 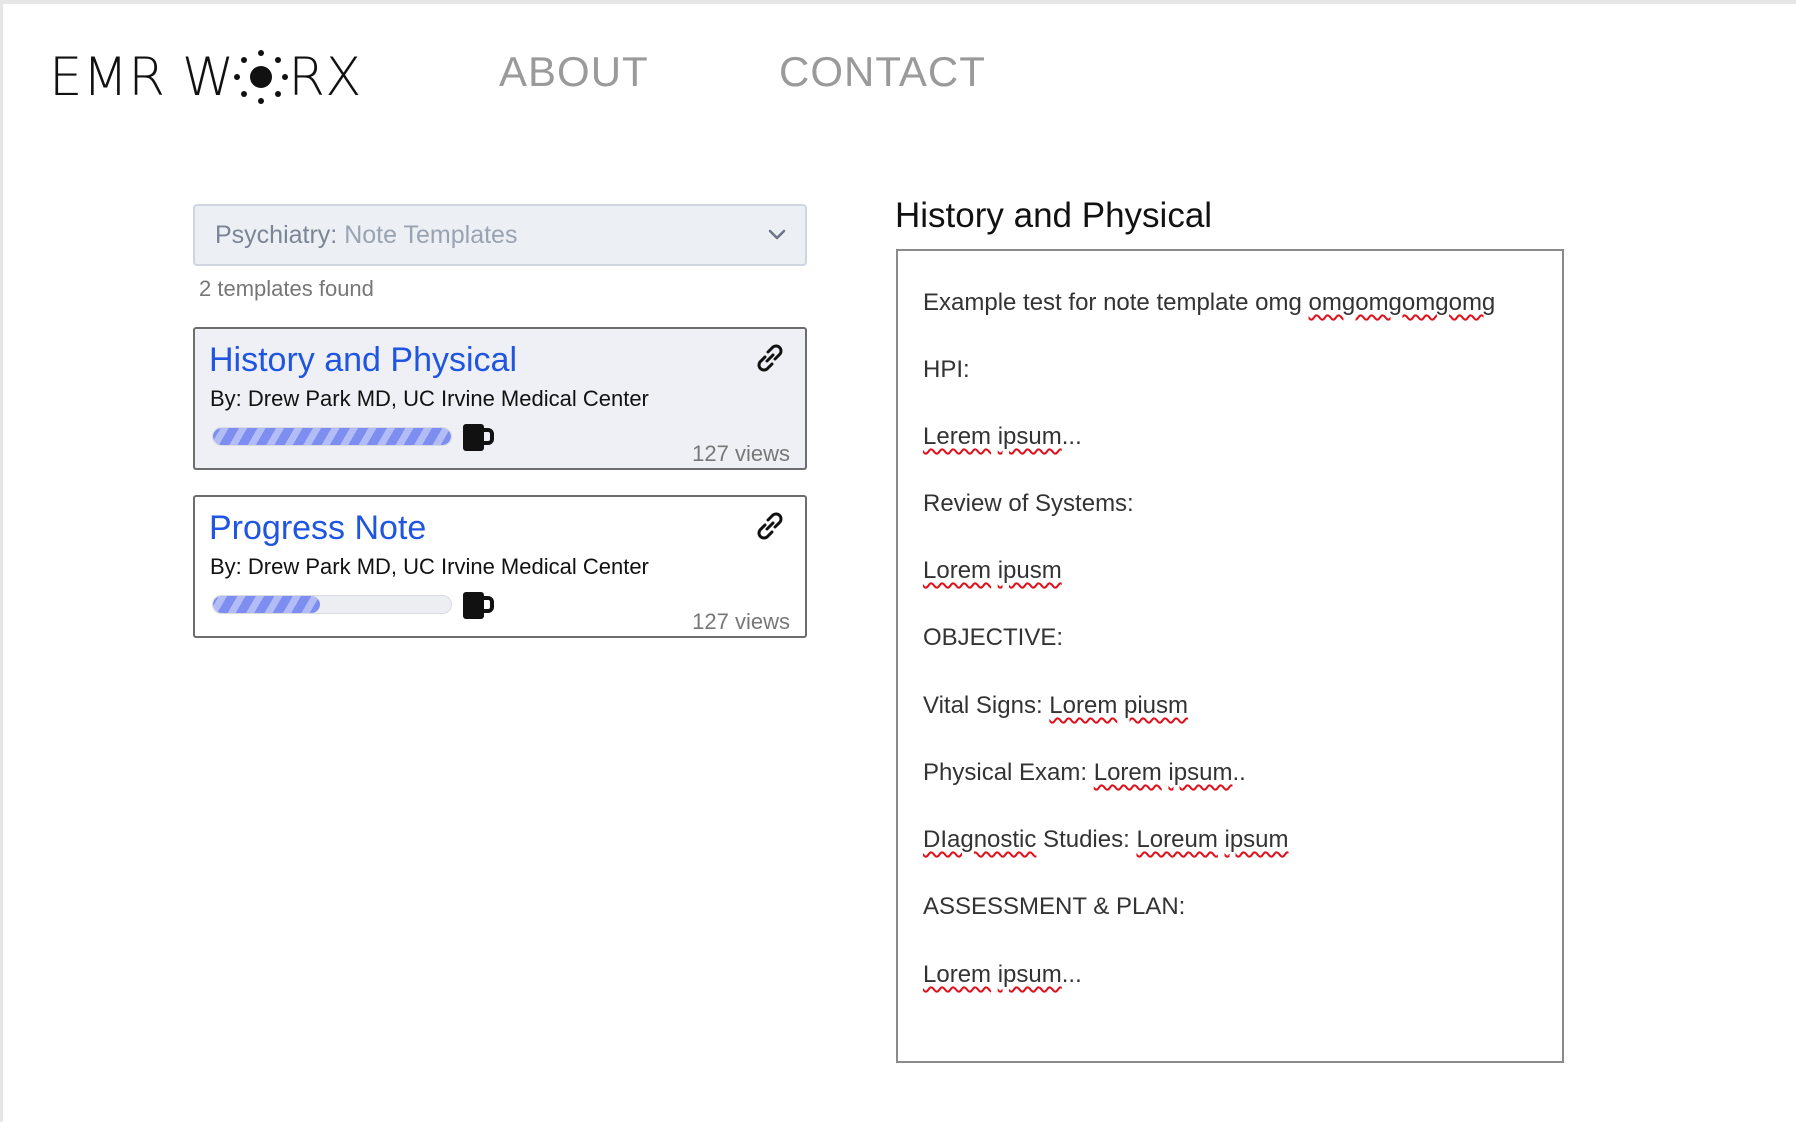 I want to click on note-line: Lorem ipusm, so click(x=992, y=571).